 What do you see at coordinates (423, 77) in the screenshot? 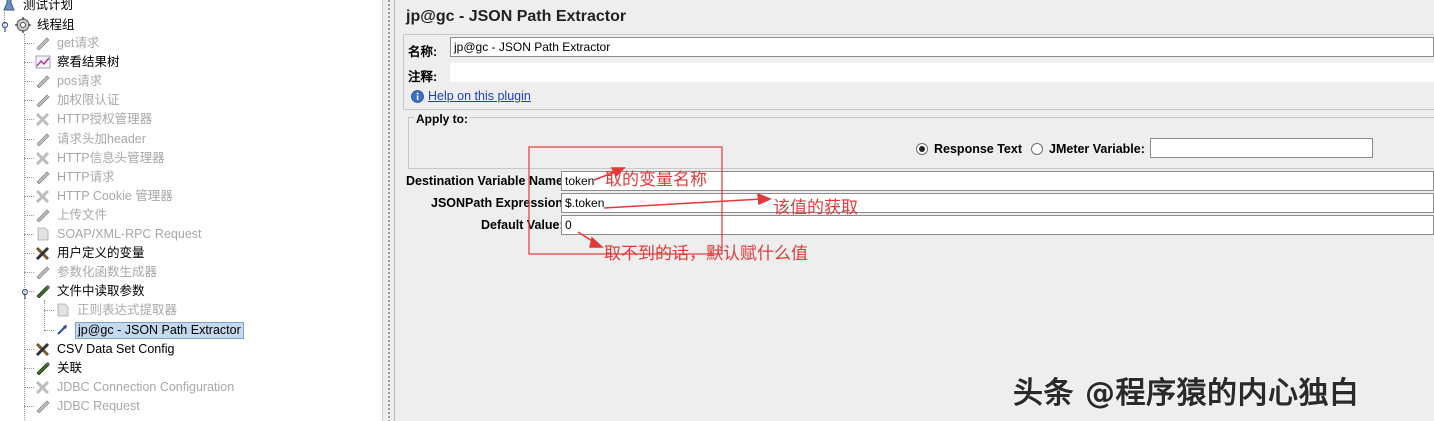
I see `comment-label: 注释:` at bounding box center [423, 77].